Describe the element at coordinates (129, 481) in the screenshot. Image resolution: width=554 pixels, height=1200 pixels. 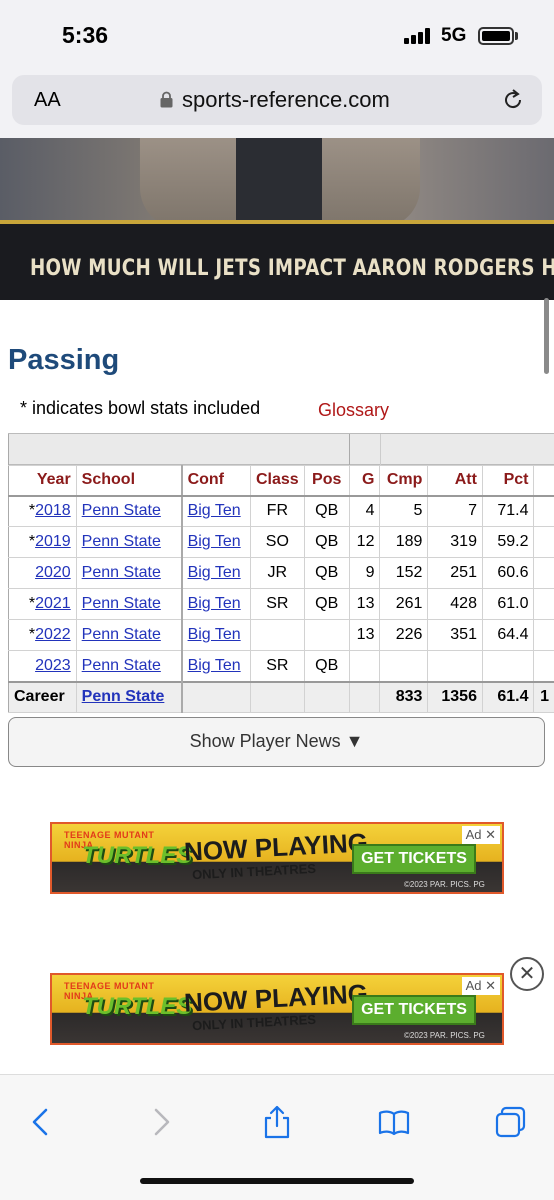
I see `col-header-school: School` at that location.